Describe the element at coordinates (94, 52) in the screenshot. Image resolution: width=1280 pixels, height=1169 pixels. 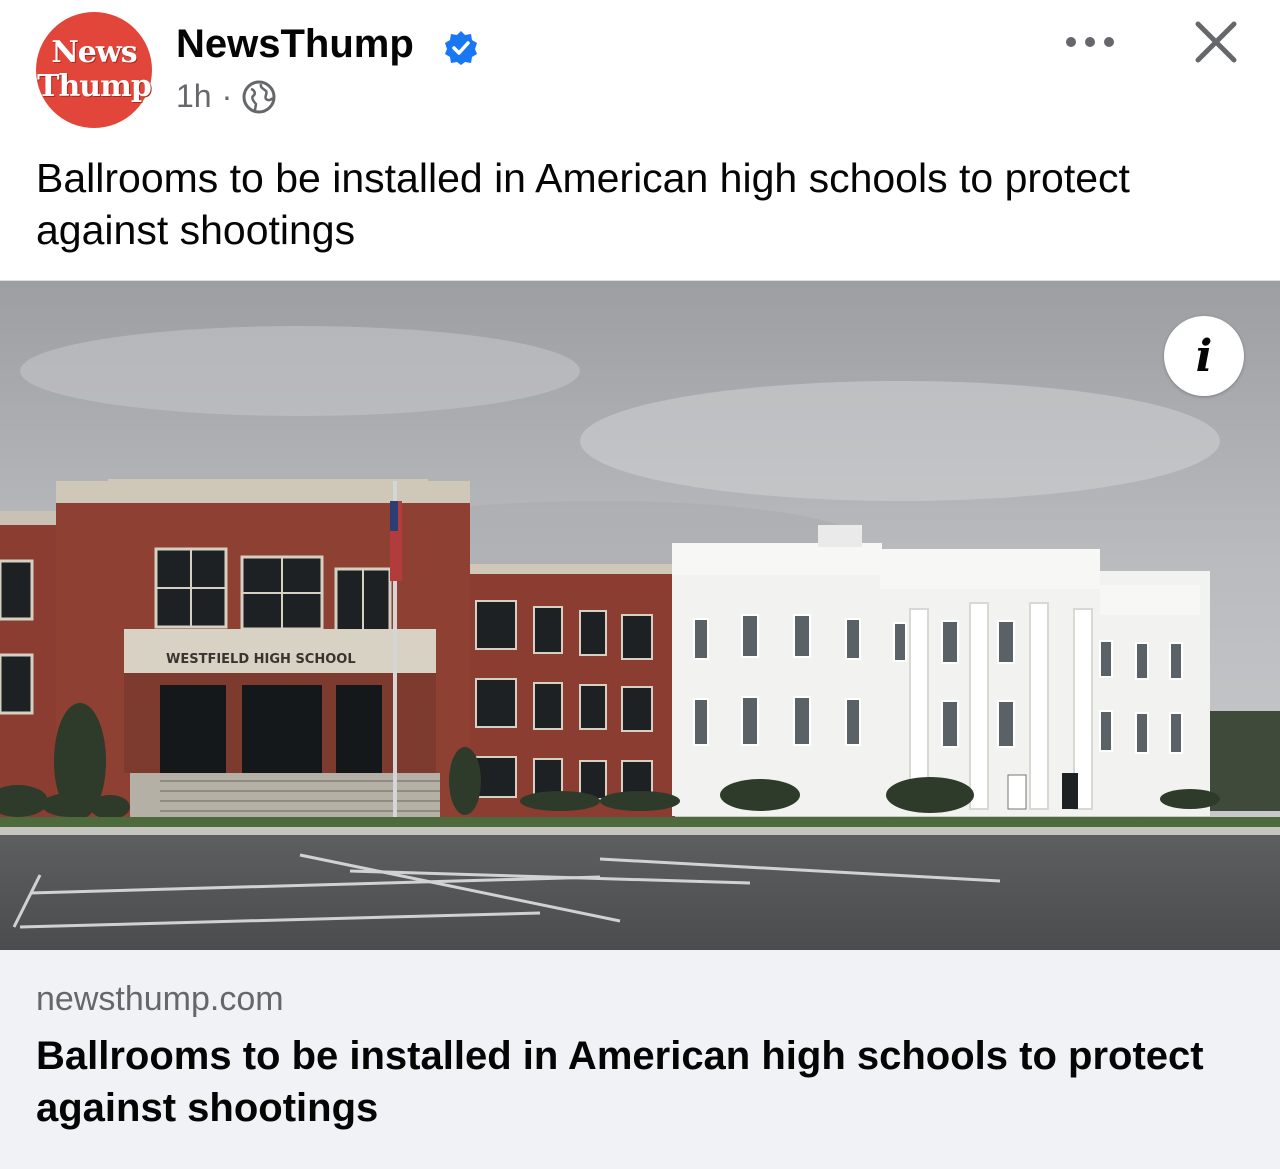
I see `avatar-logo-line1: News` at that location.